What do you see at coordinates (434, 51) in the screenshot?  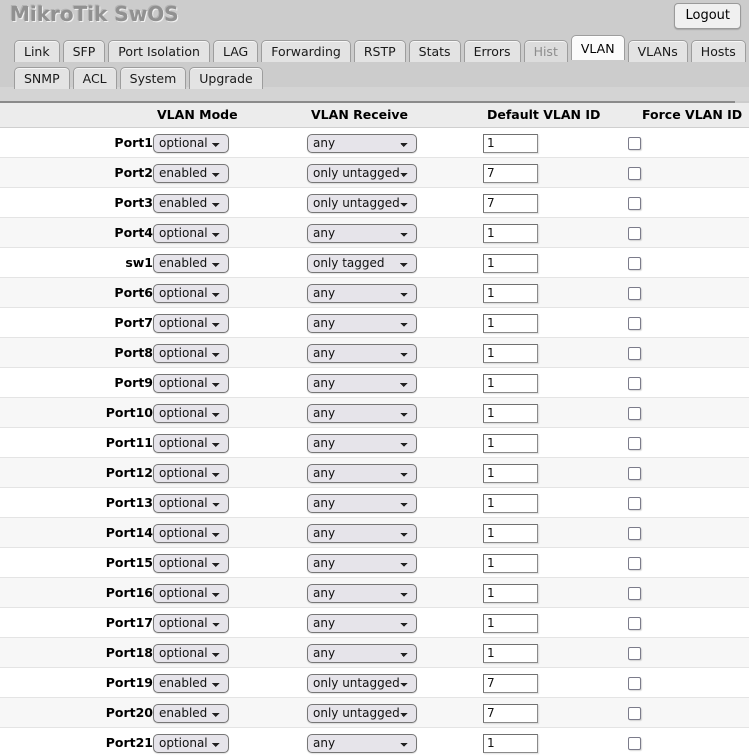 I see `tab-stats: Stats` at bounding box center [434, 51].